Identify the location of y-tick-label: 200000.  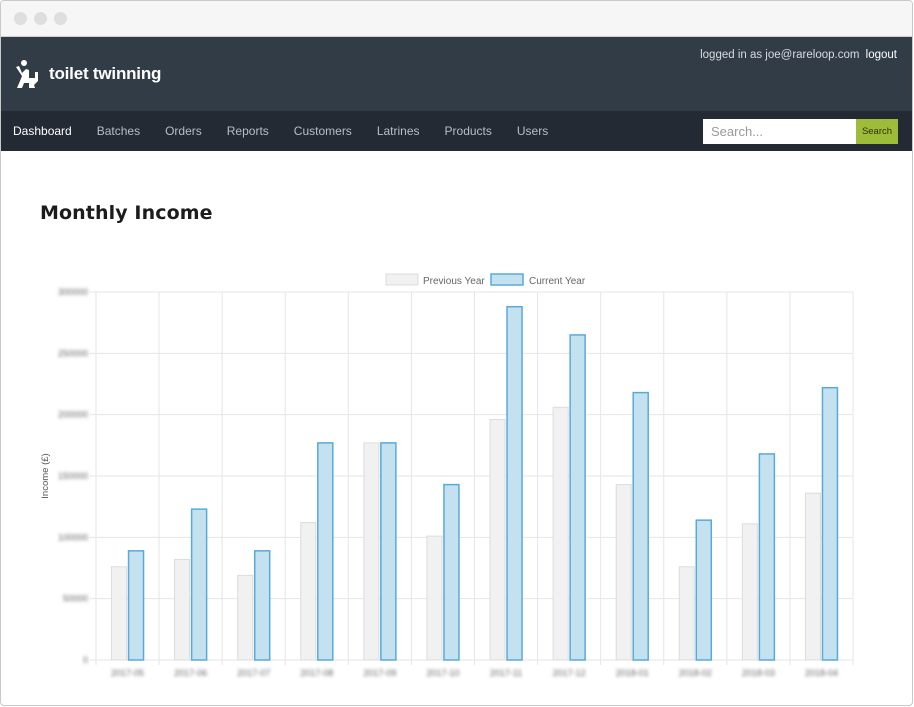
(73, 415).